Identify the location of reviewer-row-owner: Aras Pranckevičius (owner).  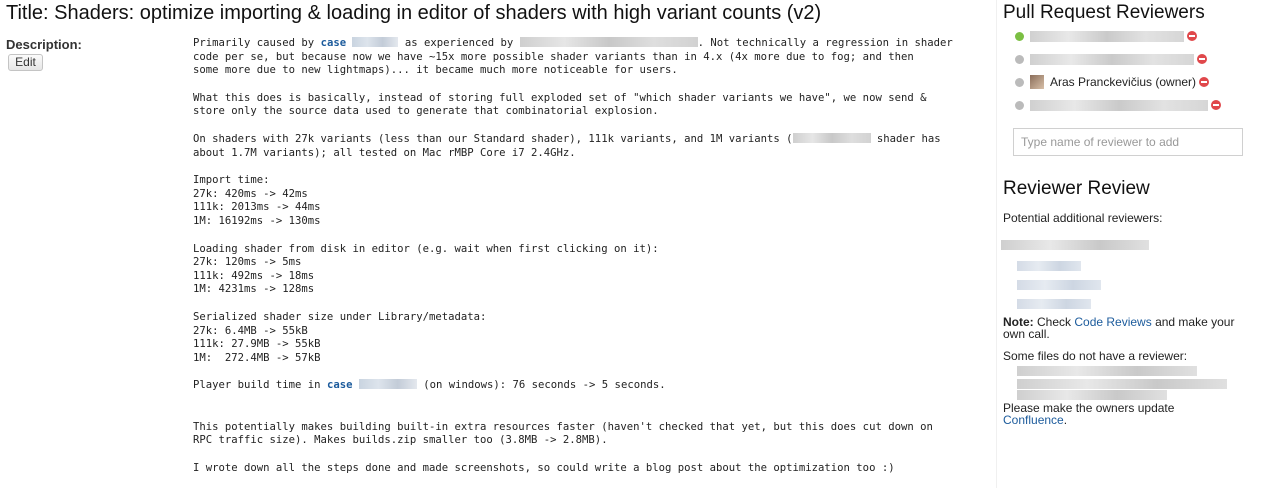
(1112, 82).